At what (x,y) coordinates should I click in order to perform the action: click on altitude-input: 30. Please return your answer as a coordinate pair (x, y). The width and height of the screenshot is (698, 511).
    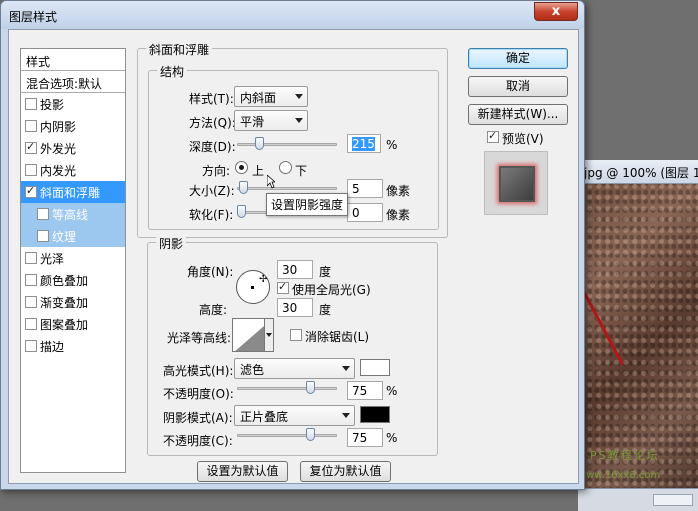
    Looking at the image, I should click on (295, 307).